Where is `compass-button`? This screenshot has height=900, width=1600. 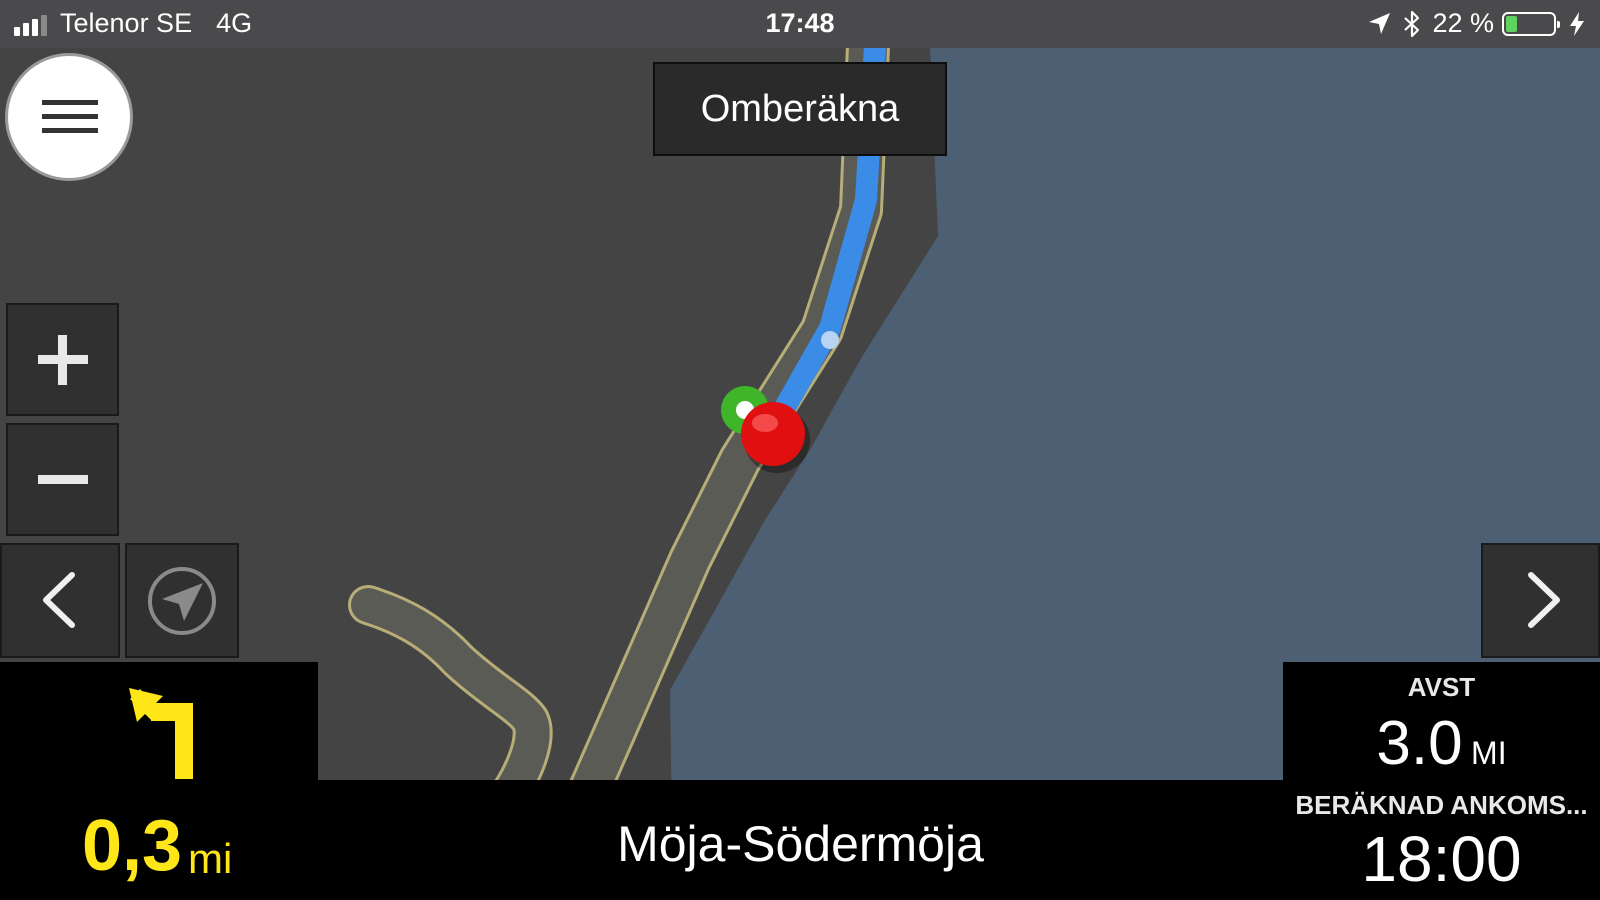
compass-button is located at coordinates (182, 600).